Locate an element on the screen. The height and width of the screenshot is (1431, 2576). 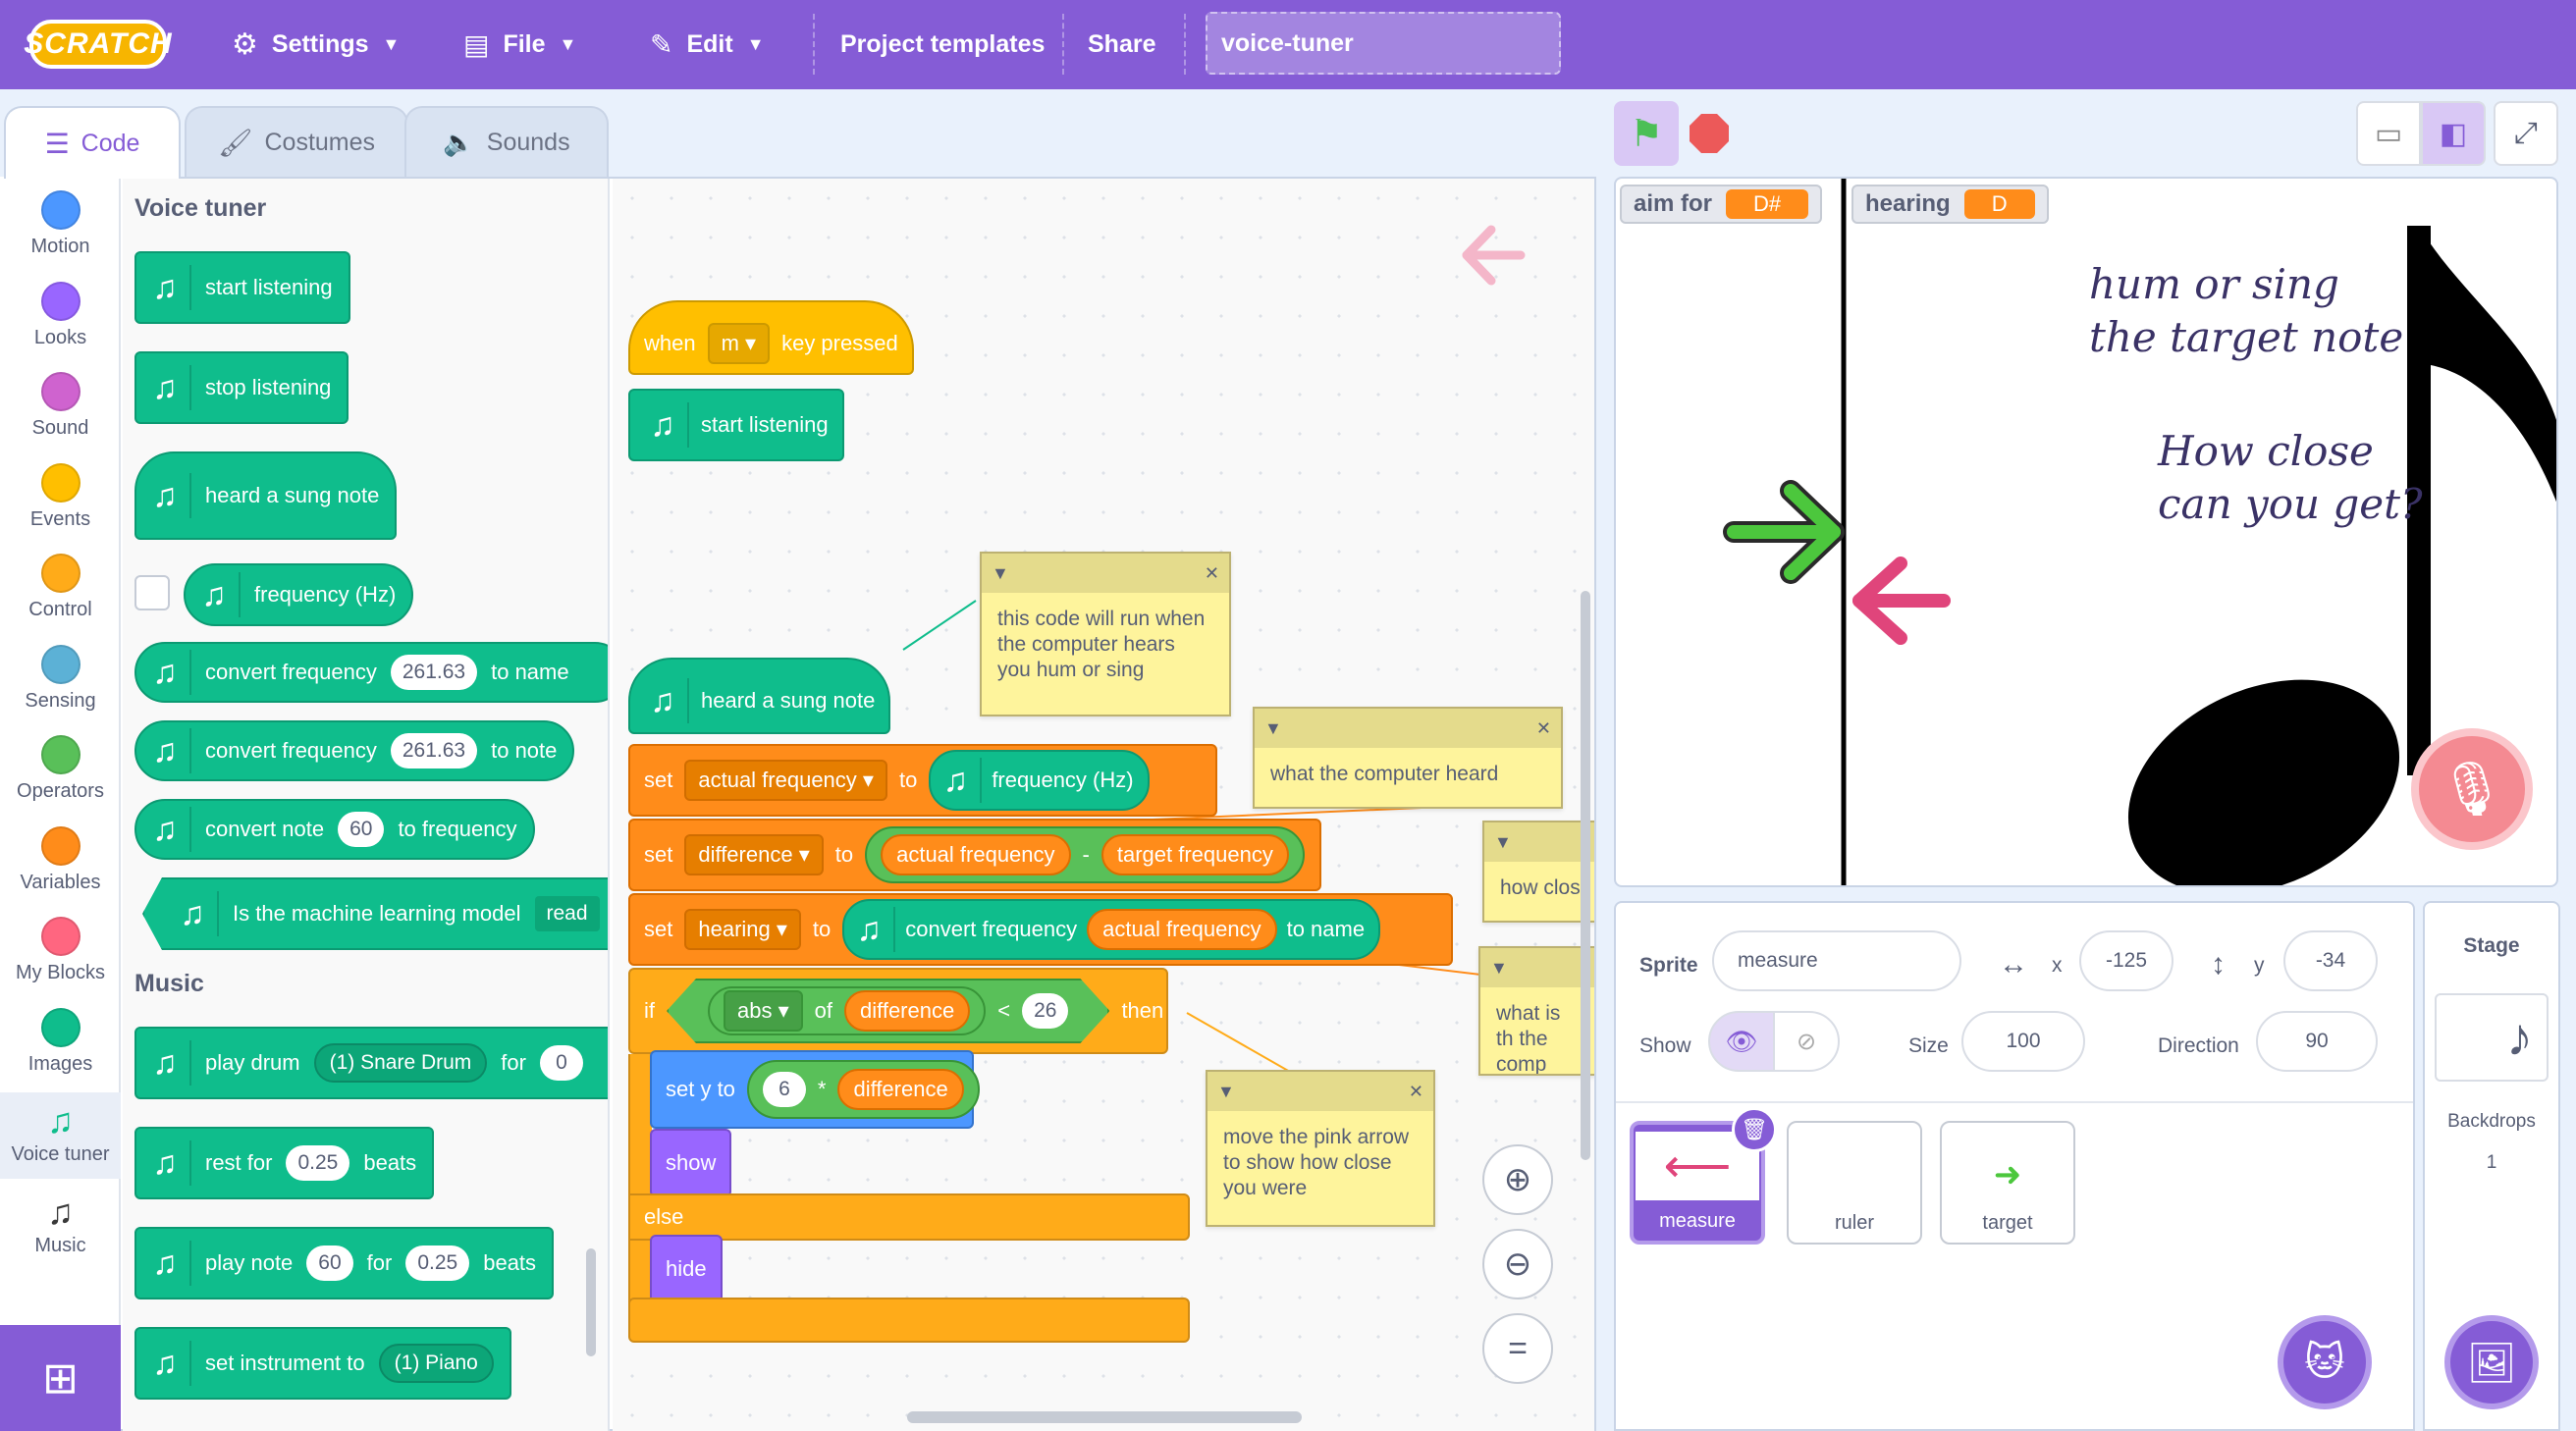
show-block: show is located at coordinates (691, 1163).